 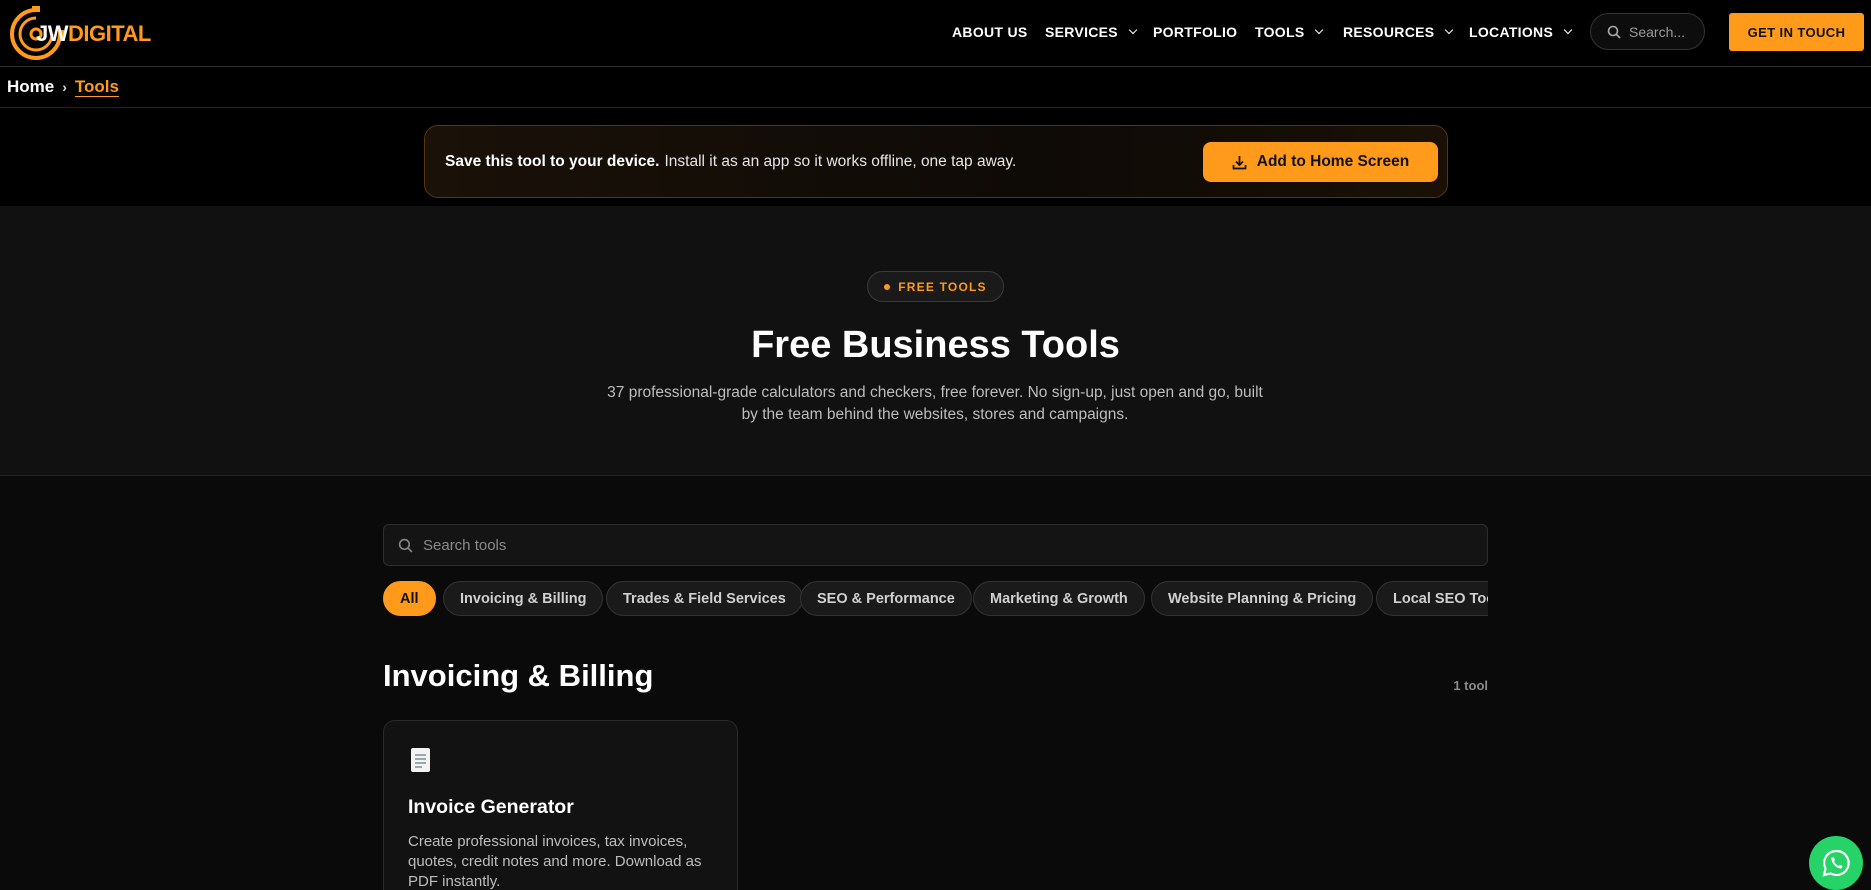 I want to click on whatsapp-icon, so click(x=1836, y=863).